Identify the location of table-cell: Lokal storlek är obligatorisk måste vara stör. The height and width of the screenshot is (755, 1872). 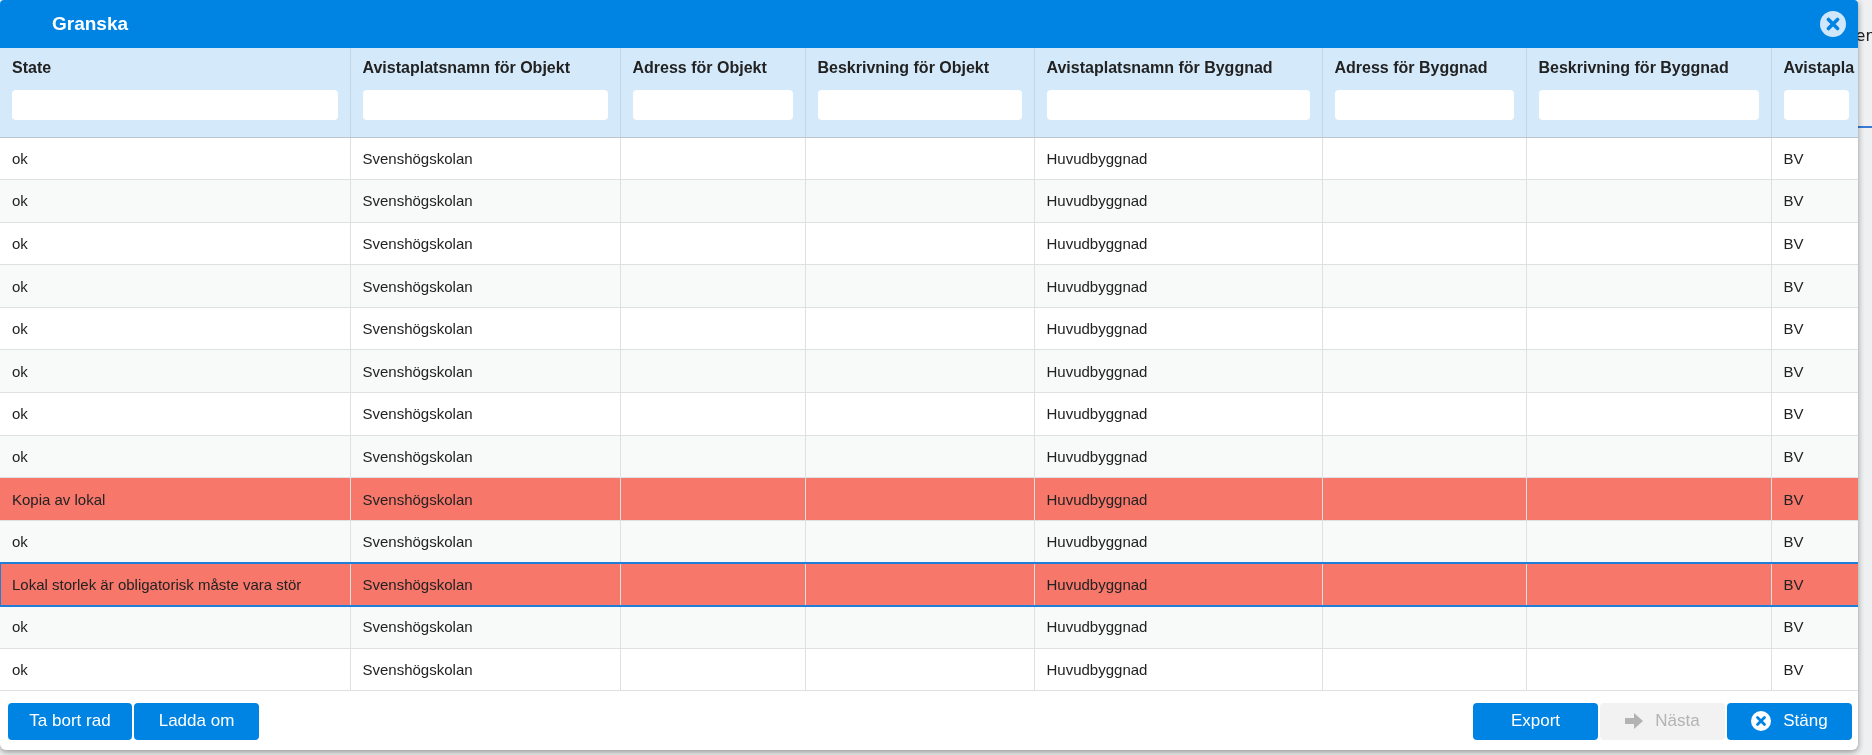
(175, 584).